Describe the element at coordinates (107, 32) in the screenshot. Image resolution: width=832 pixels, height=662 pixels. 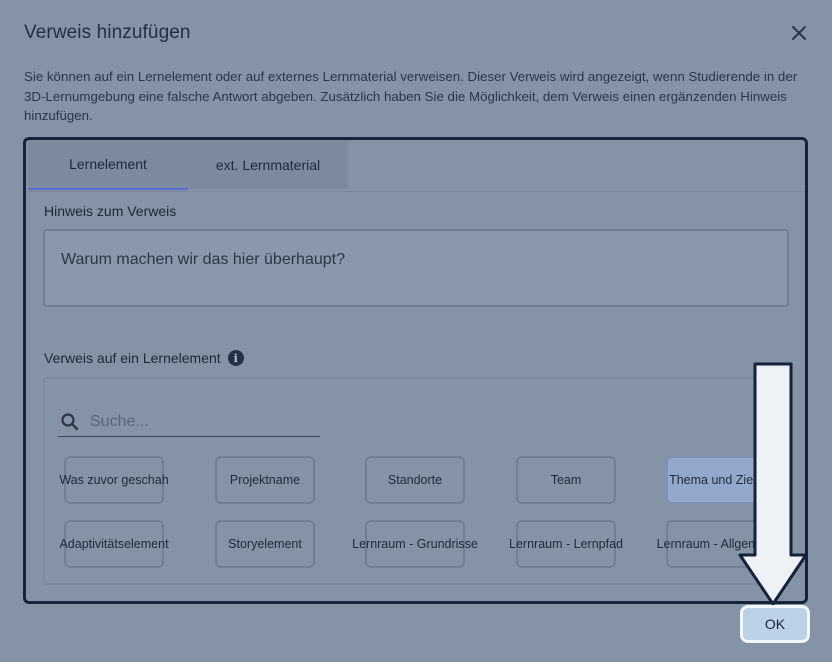
I see `dialog-title: Verweis hinzufügen` at that location.